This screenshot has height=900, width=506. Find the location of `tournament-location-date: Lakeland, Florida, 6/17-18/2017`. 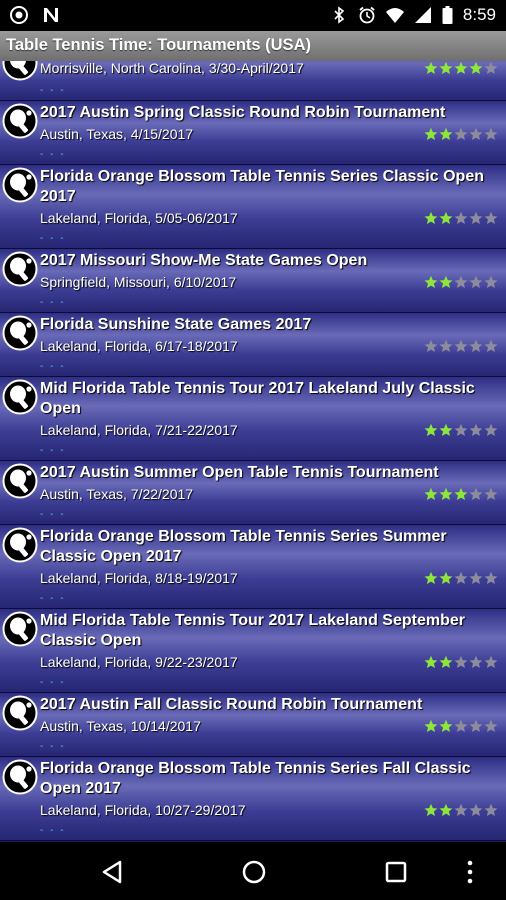

tournament-location-date: Lakeland, Florida, 6/17-18/2017 is located at coordinates (139, 346).